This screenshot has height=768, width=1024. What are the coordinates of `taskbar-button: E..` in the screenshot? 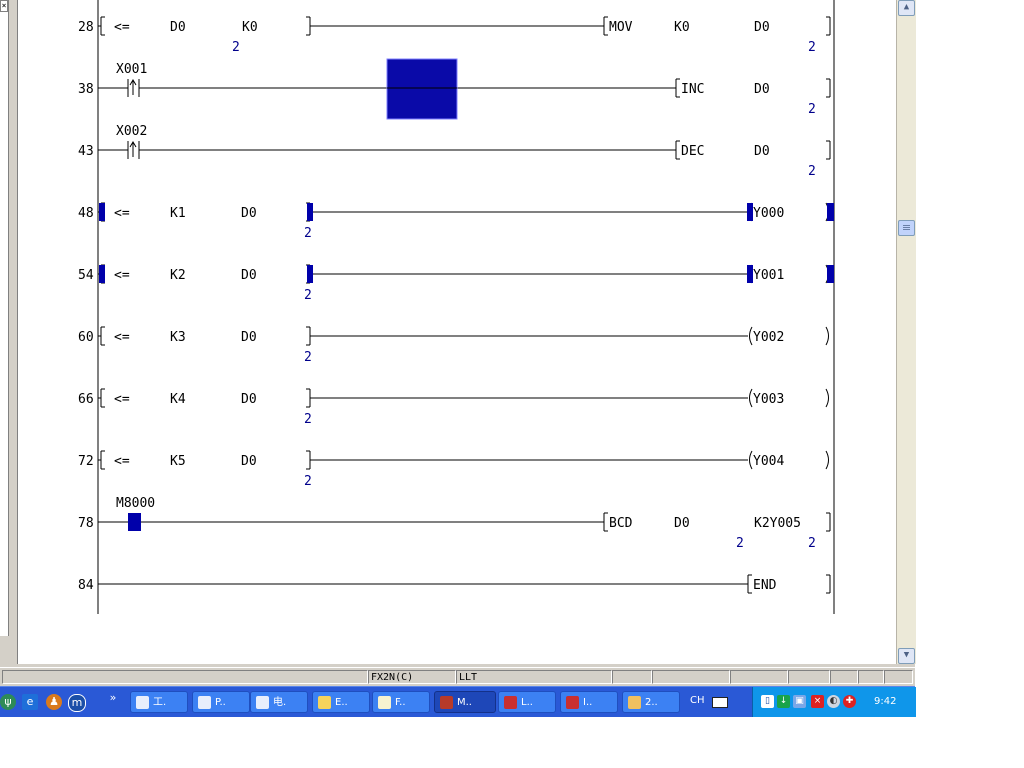 It's located at (341, 702).